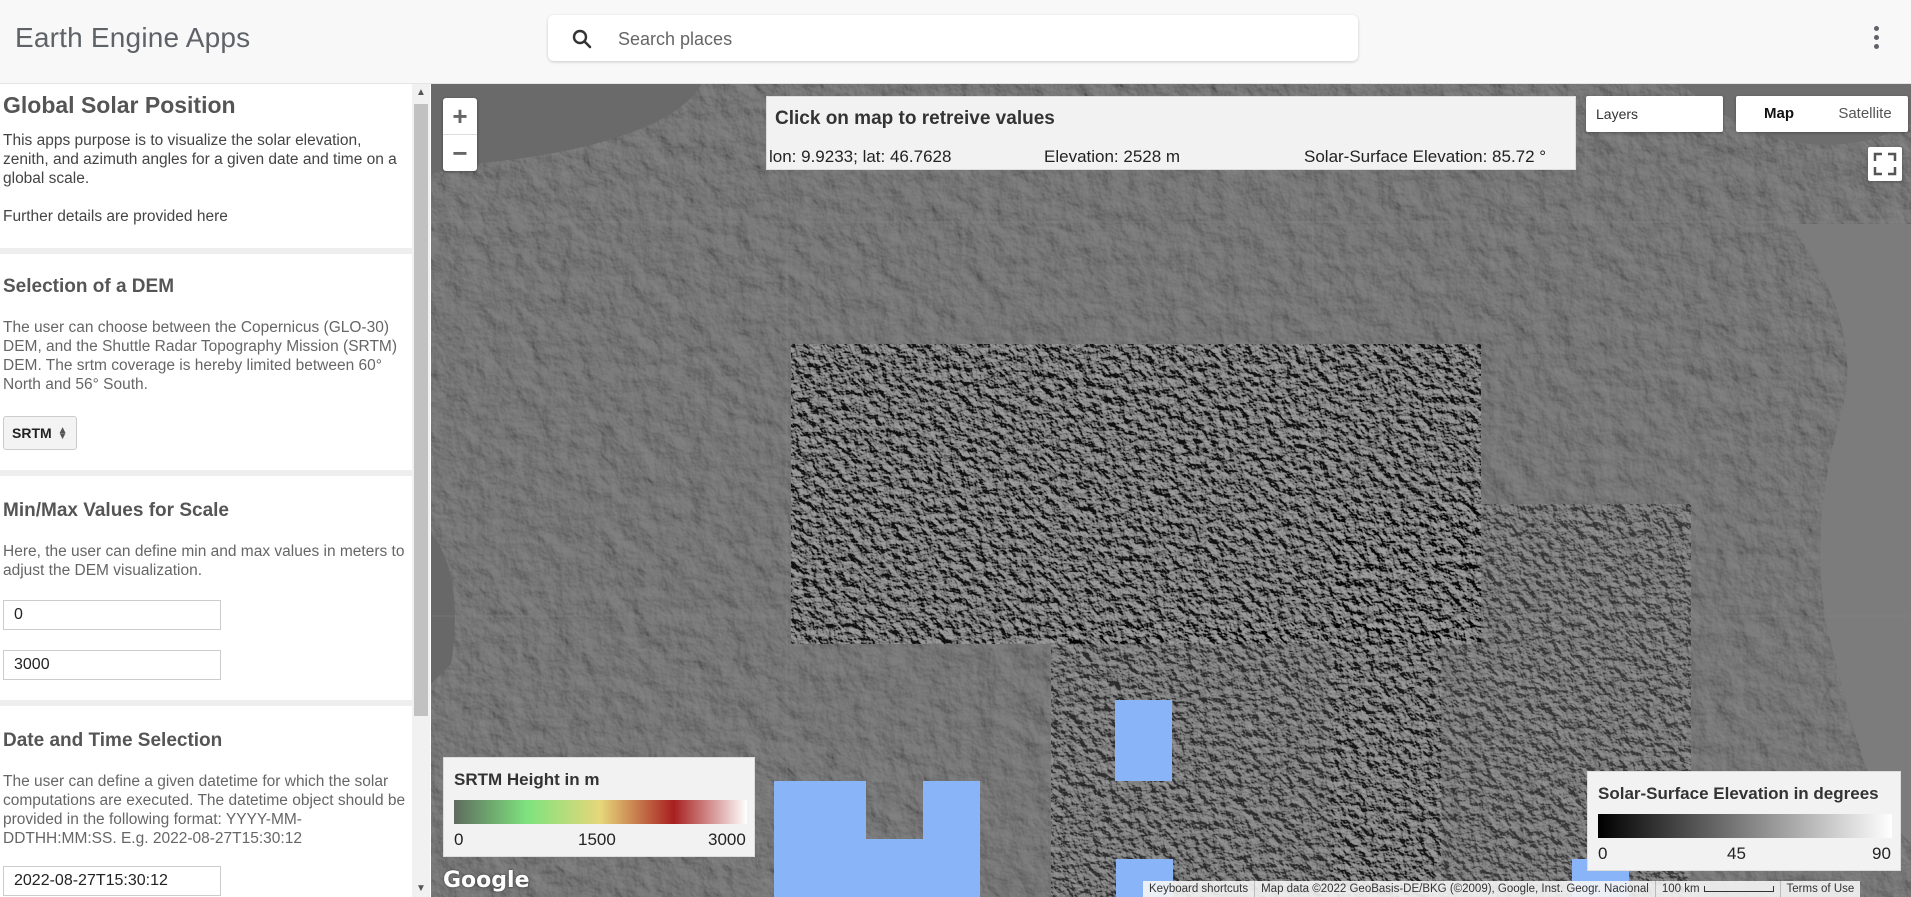  Describe the element at coordinates (113, 740) in the screenshot. I see `datetime-heading: Date and Time Selection` at that location.